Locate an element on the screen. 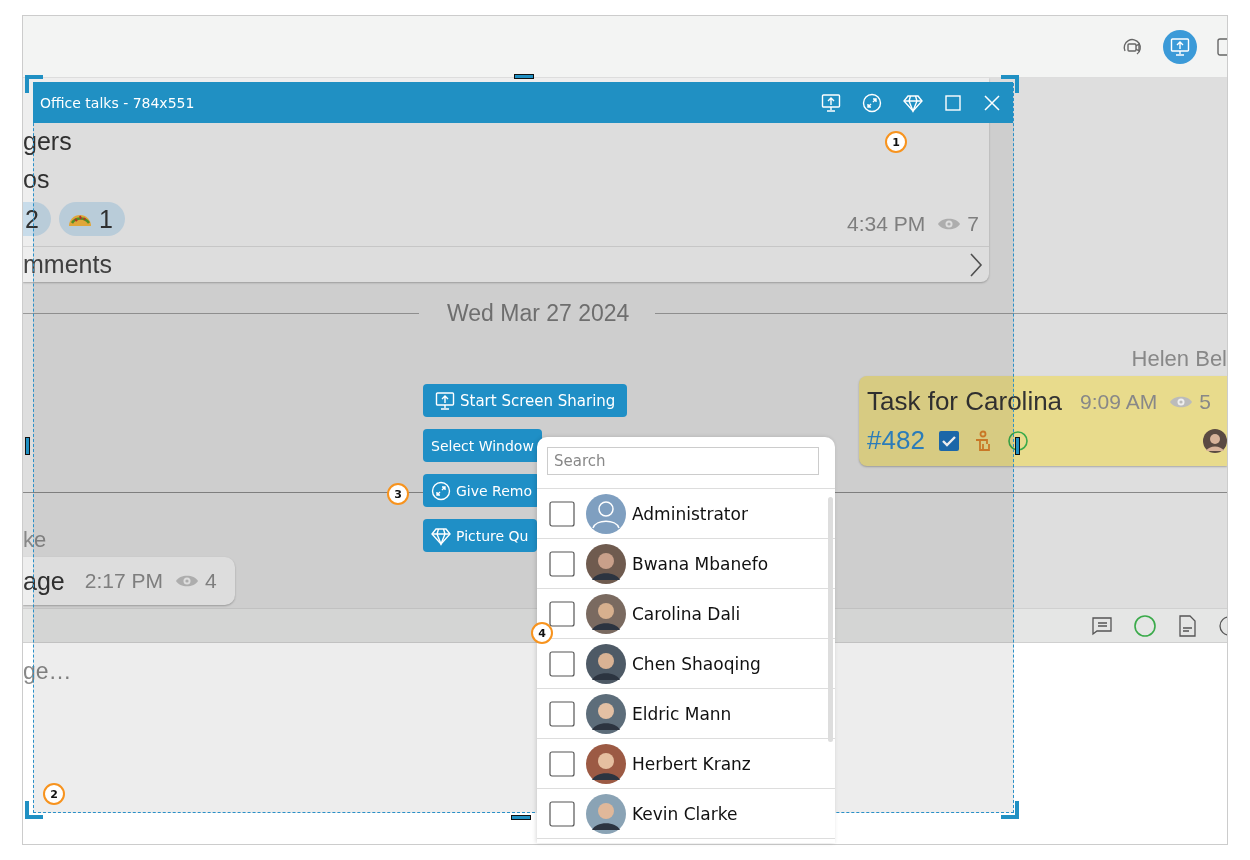  reaction-pill: 2 is located at coordinates (37, 219).